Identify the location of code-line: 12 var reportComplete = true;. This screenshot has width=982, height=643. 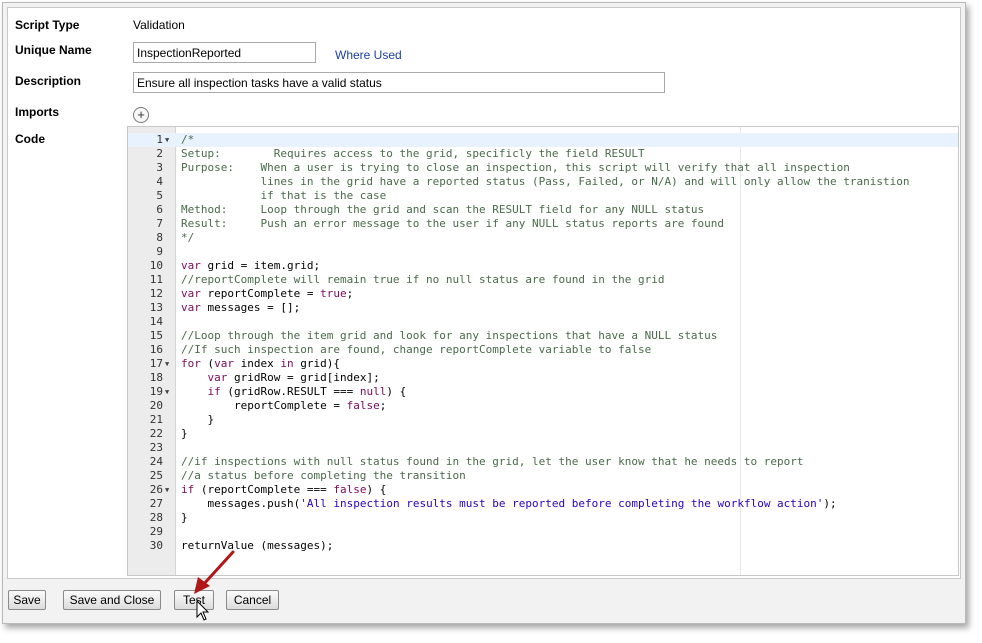
(543, 294).